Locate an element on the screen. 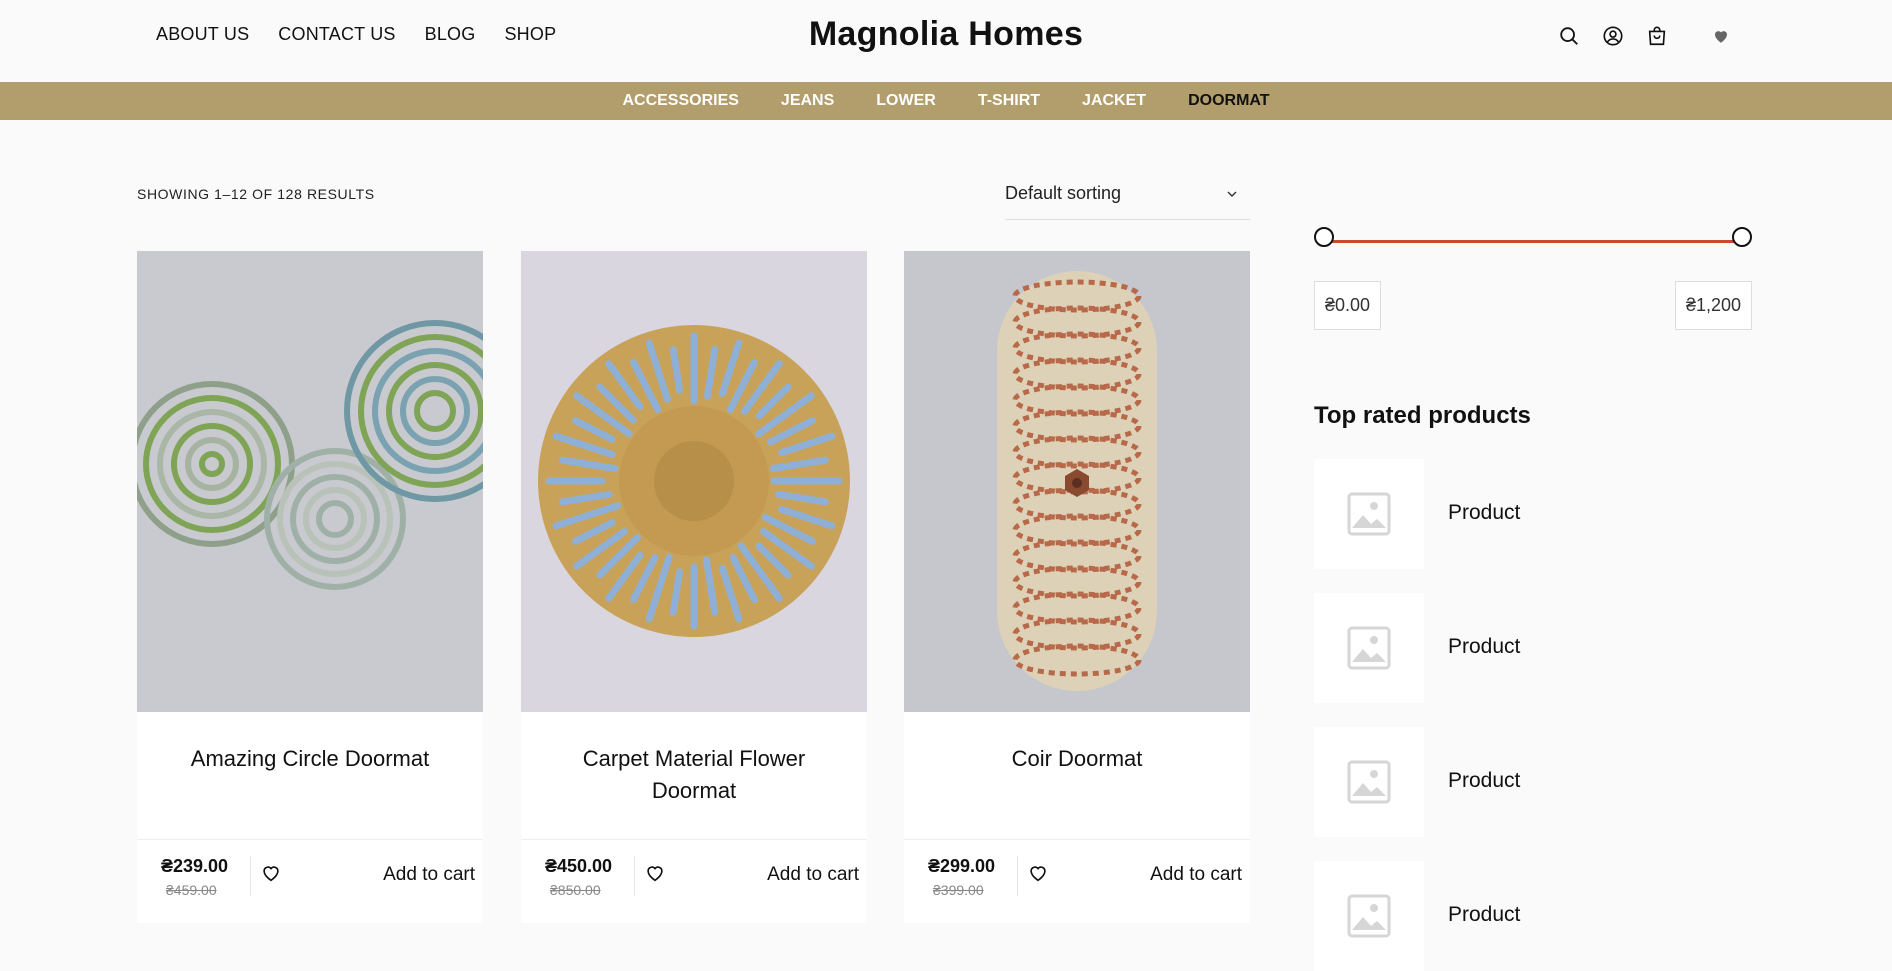 The height and width of the screenshot is (971, 1892). sorting-value: Default sorting is located at coordinates (1063, 193).